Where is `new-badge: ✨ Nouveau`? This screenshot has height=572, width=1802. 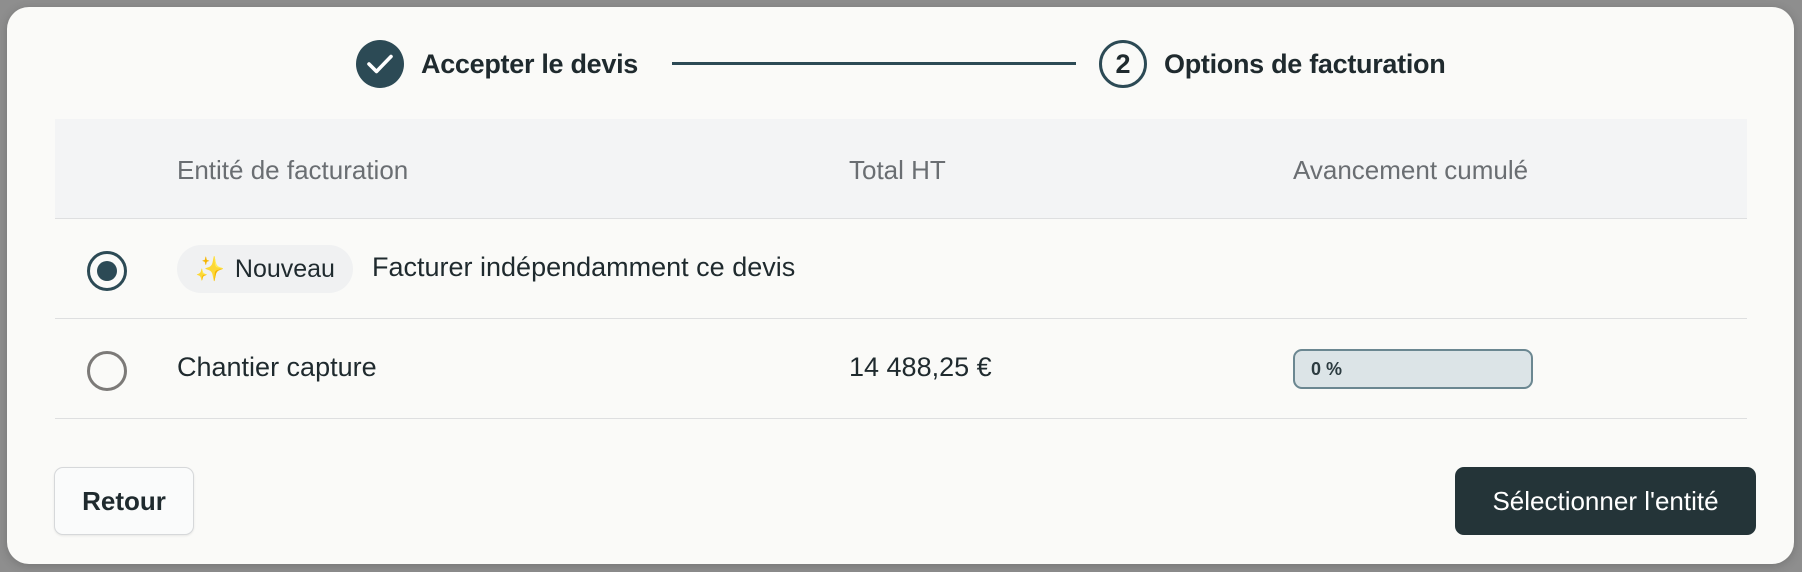 new-badge: ✨ Nouveau is located at coordinates (265, 269).